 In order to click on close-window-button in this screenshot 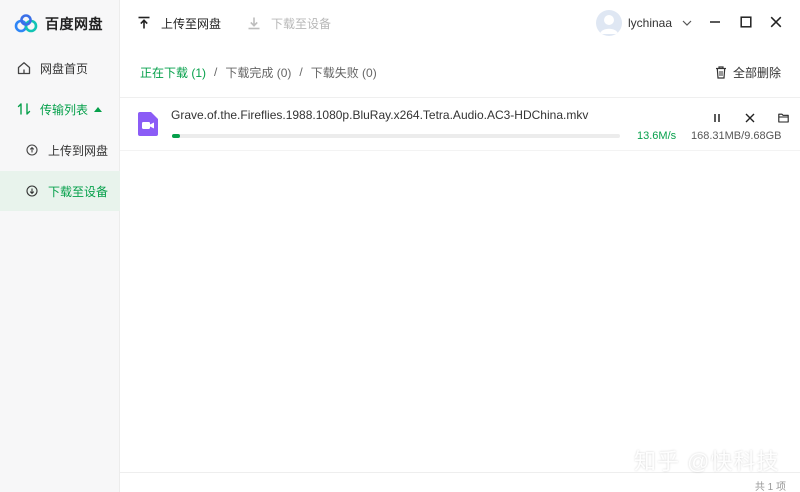, I will do `click(776, 22)`.